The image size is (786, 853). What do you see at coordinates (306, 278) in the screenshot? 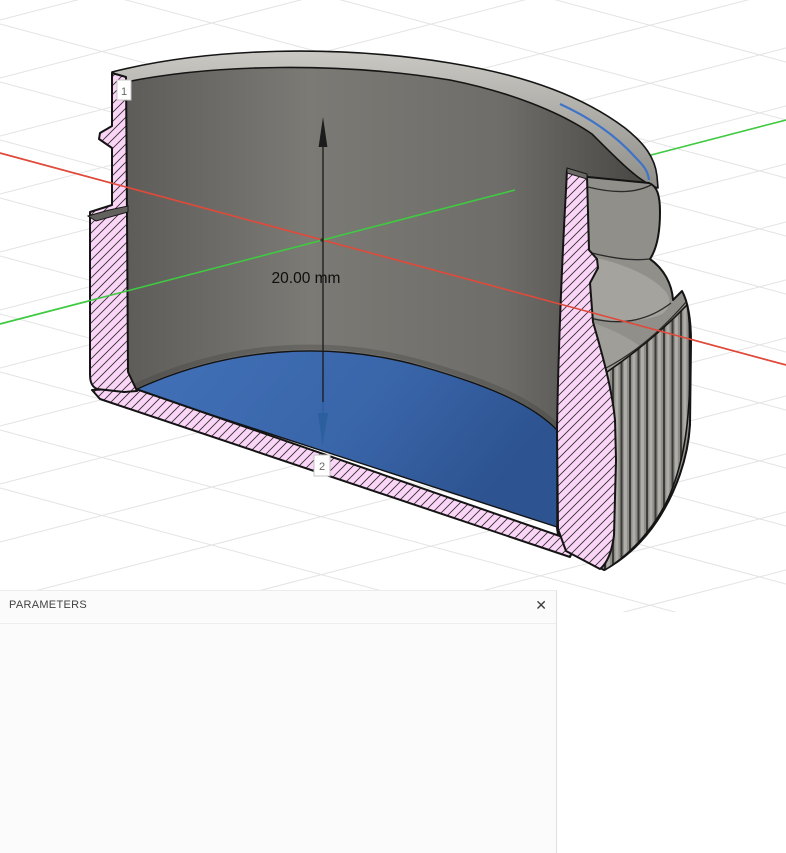
I see `dimension-label: 20.00 mm` at bounding box center [306, 278].